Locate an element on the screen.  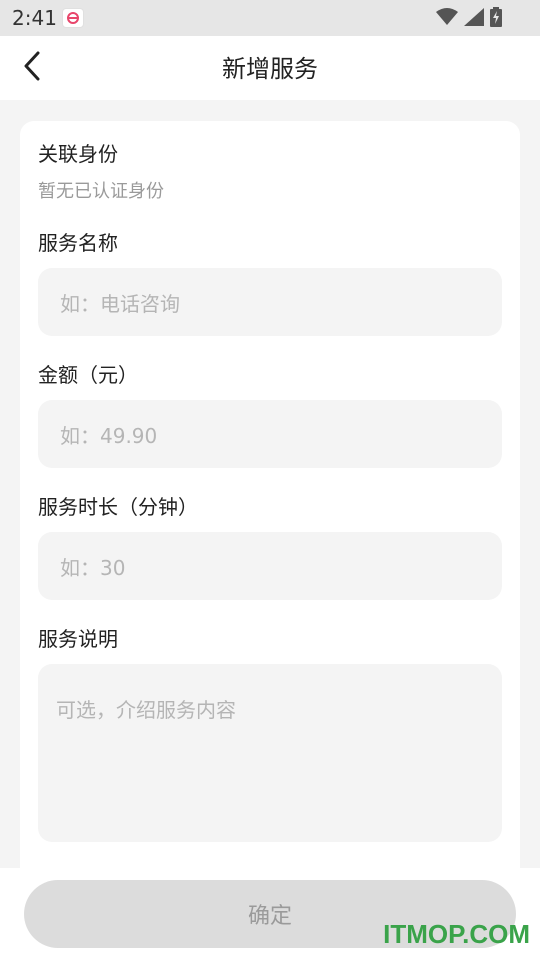
duration-label: 服务时长（分钟） is located at coordinates (118, 507).